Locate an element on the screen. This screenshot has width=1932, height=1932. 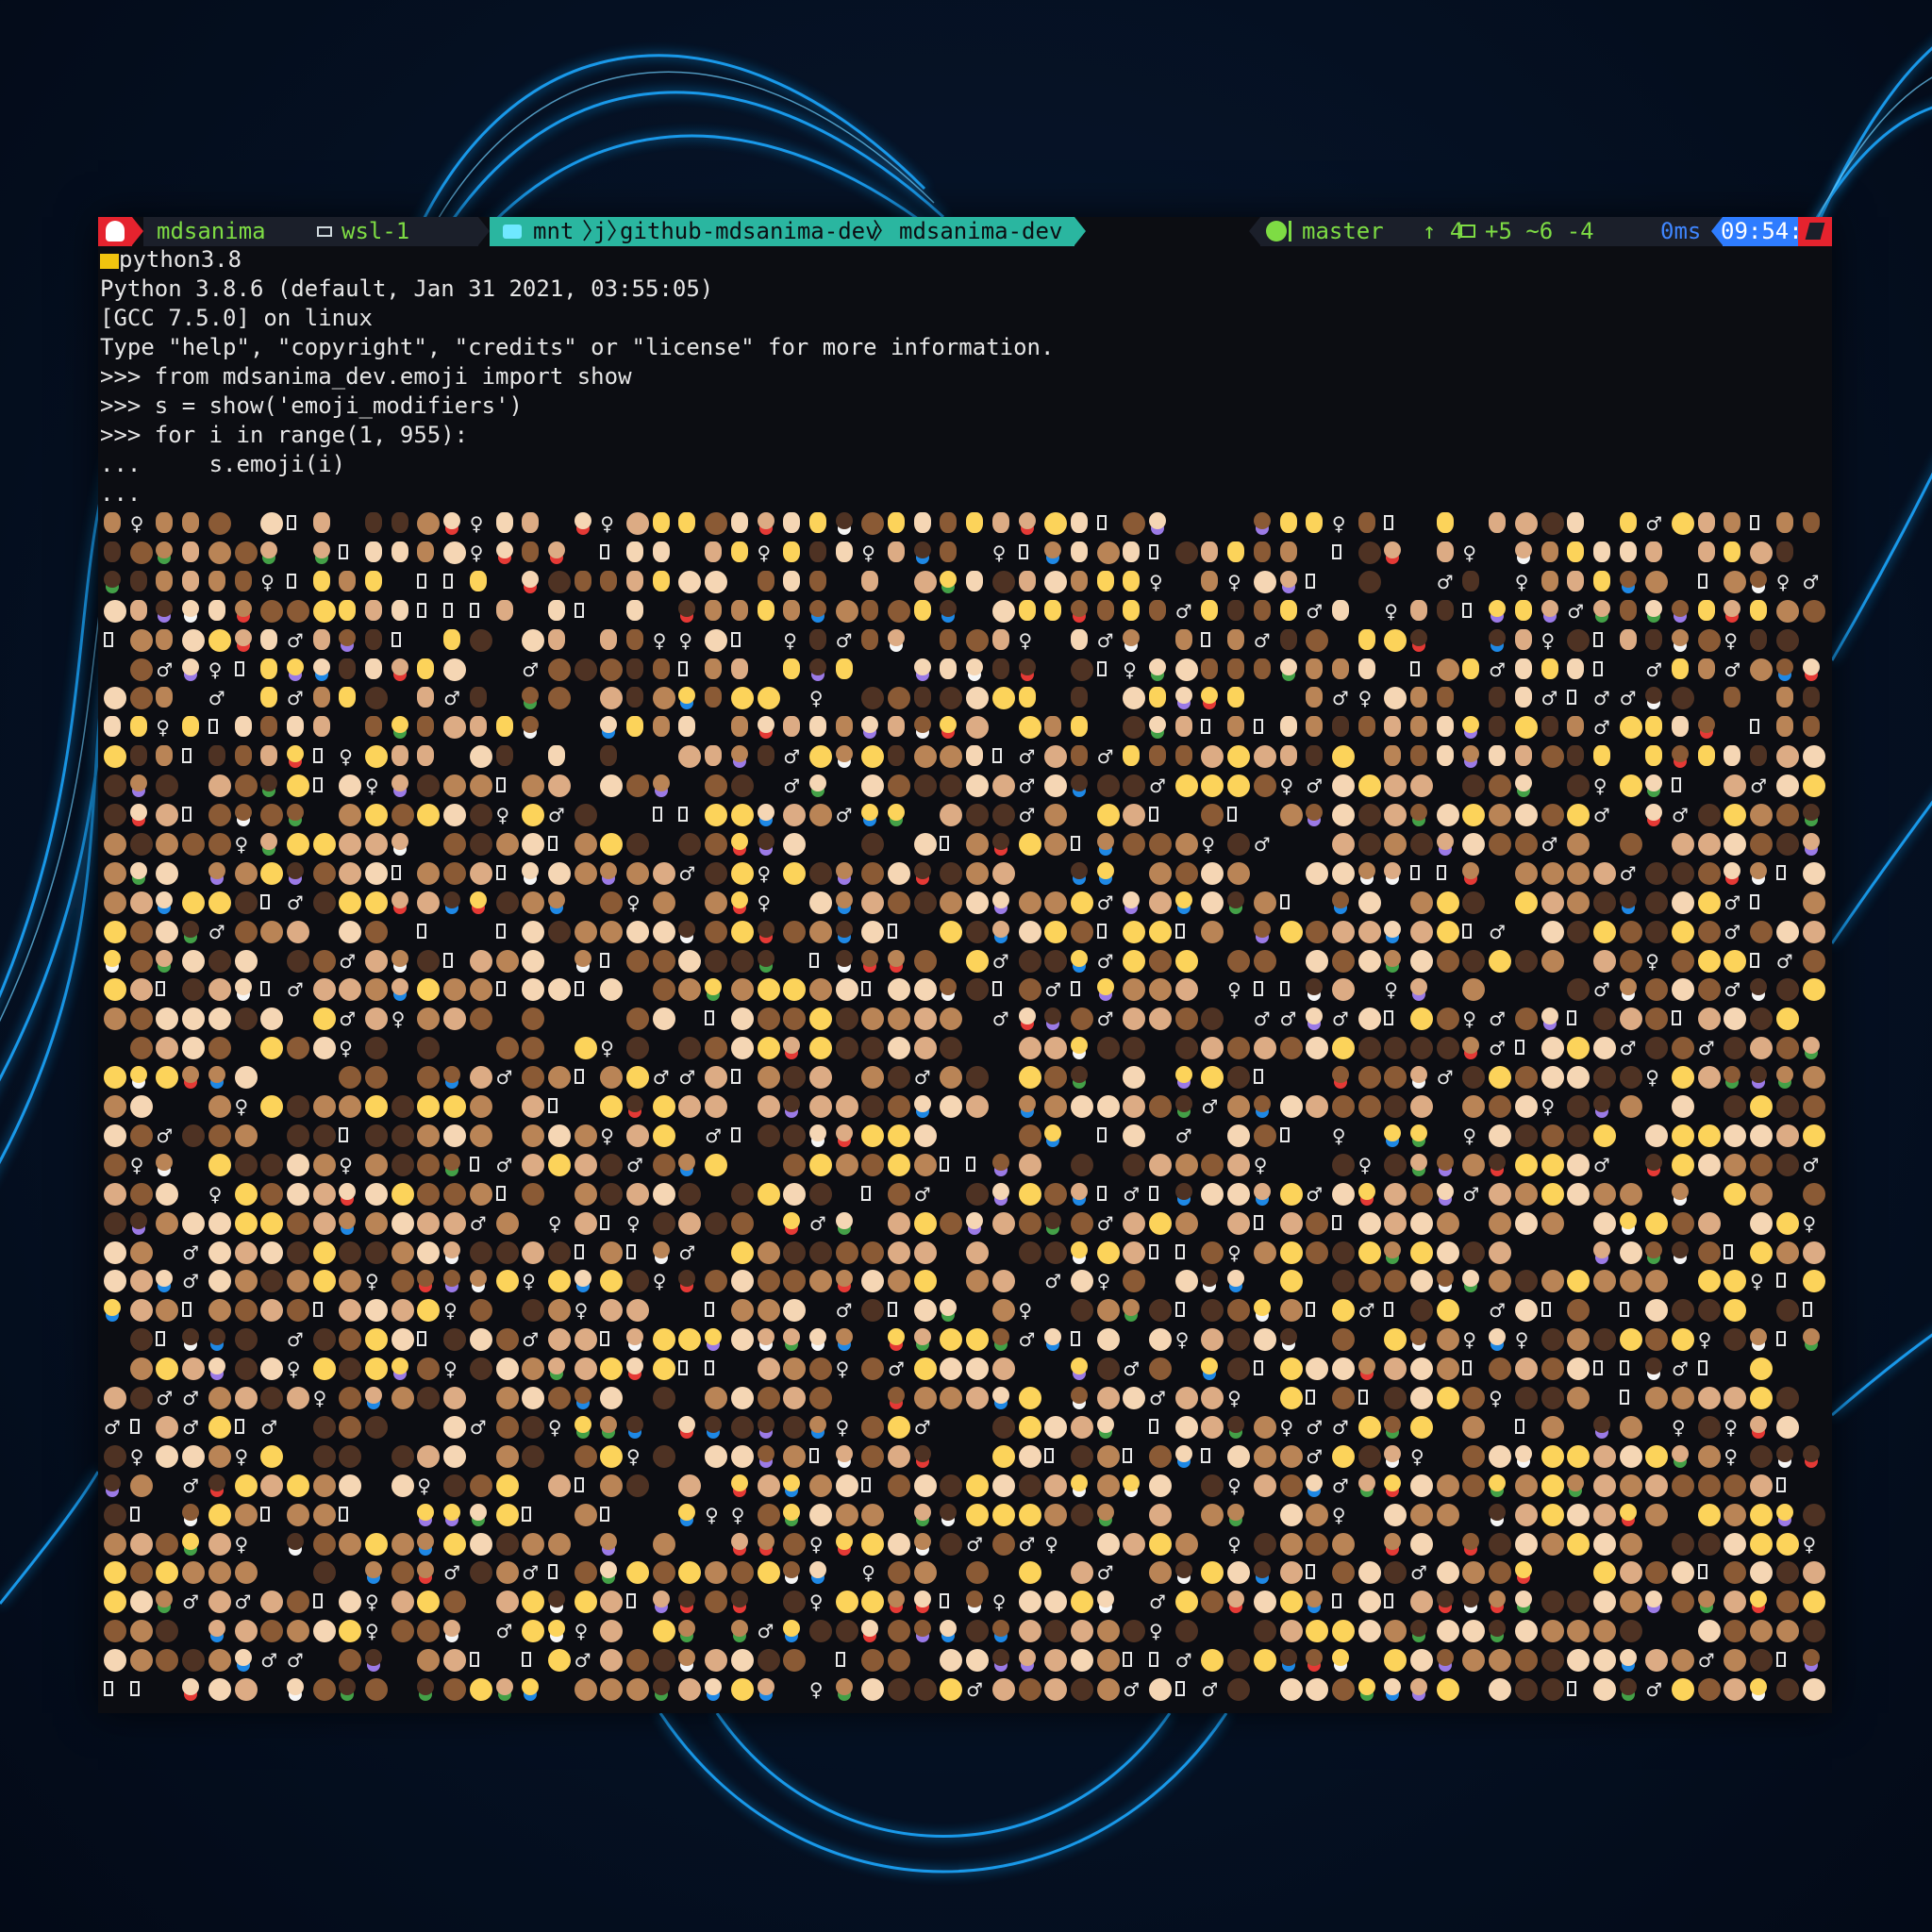
emoji-row: ♂ ♀ ♂ ♀ ♂ ♂ ♂ is located at coordinates (967, 670).